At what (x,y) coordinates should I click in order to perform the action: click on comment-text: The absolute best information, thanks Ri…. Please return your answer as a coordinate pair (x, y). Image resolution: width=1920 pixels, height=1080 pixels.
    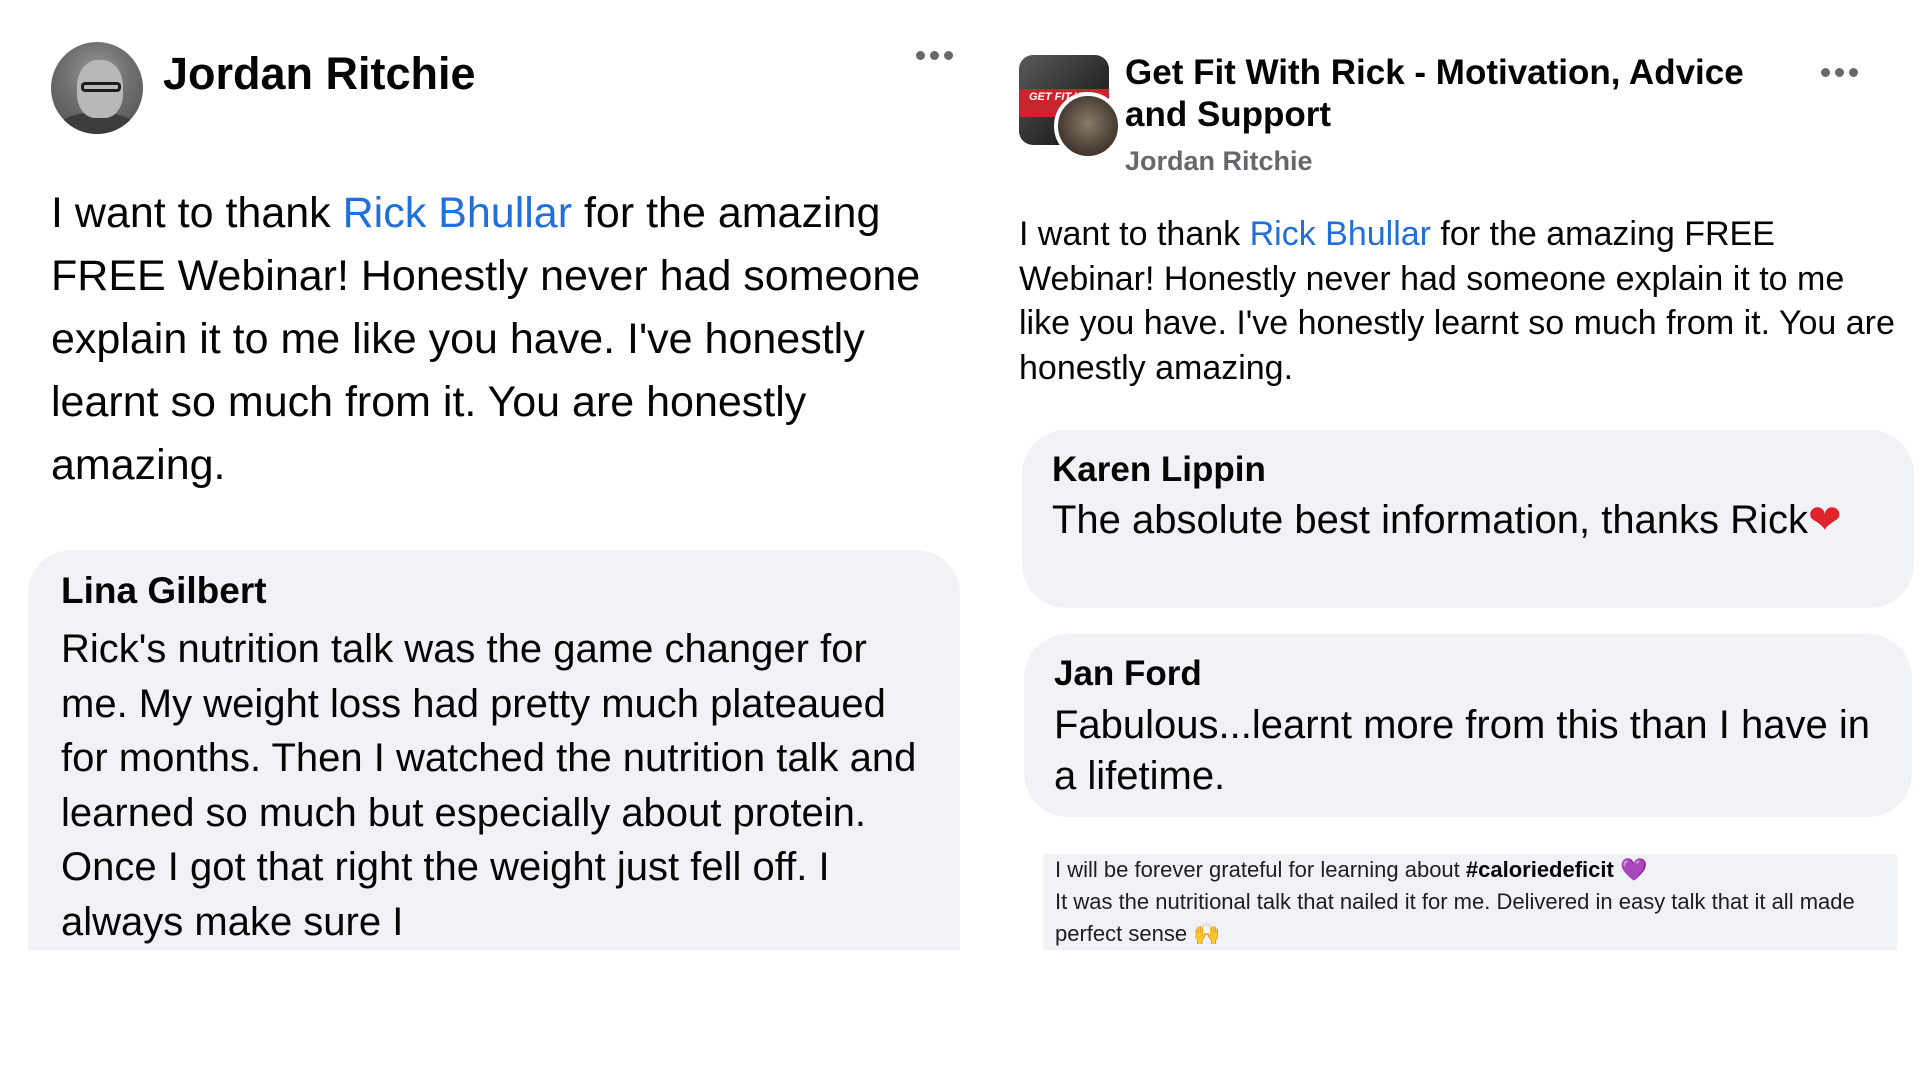
    Looking at the image, I should click on (1472, 520).